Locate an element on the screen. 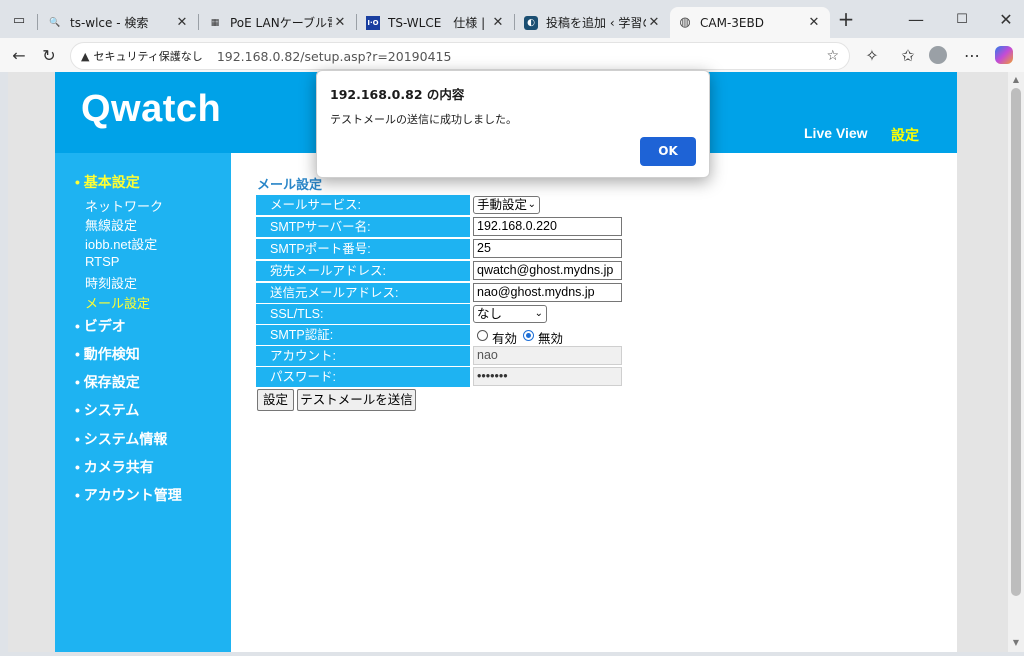 Image resolution: width=1024 pixels, height=656 pixels. tab-title: ts-wlce - 検索 is located at coordinates (109, 23).